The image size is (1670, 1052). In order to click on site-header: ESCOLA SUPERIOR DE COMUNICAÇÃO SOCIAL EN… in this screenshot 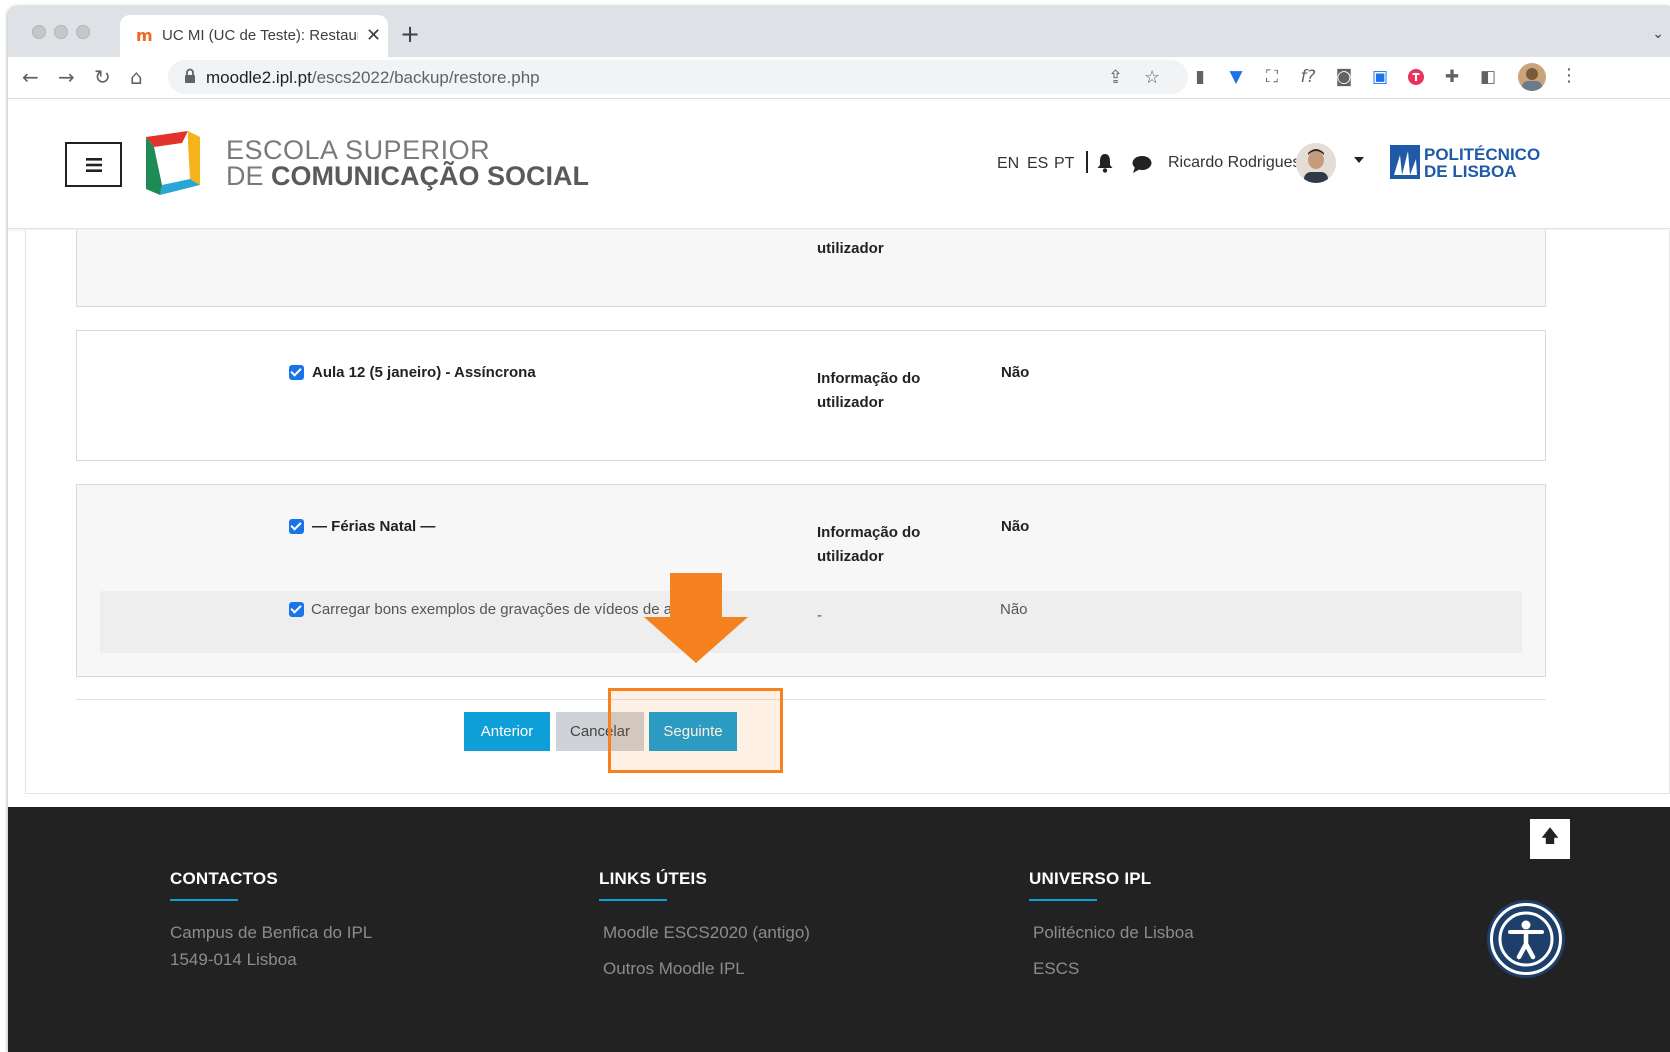, I will do `click(839, 164)`.